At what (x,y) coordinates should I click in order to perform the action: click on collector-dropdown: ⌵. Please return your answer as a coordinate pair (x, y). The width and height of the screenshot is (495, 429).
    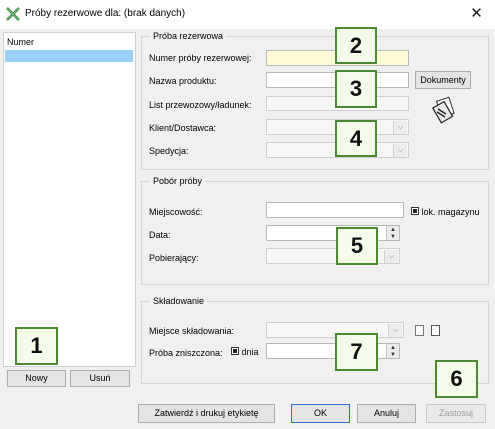
    Looking at the image, I should click on (333, 256).